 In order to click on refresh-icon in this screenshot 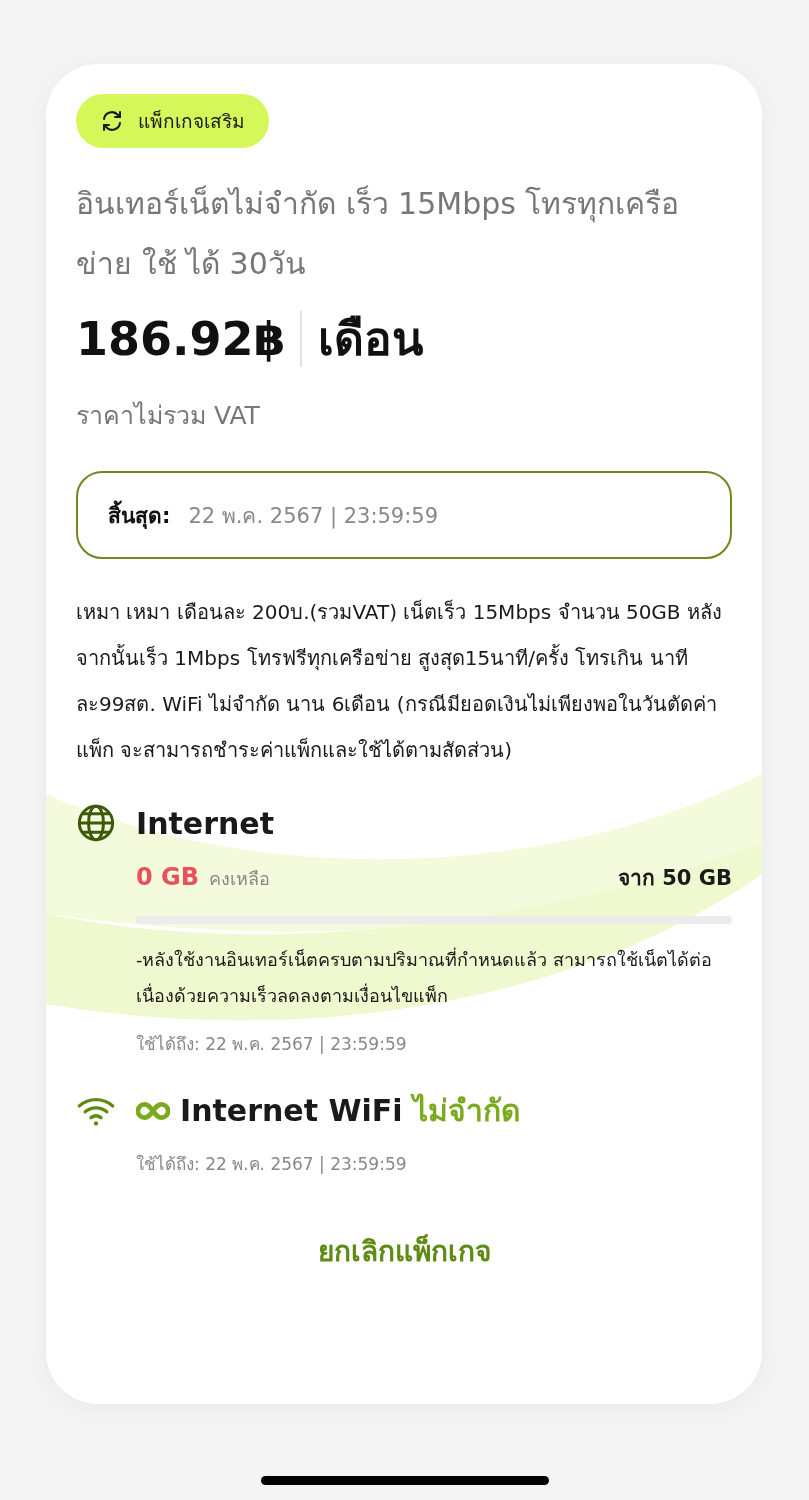, I will do `click(112, 121)`.